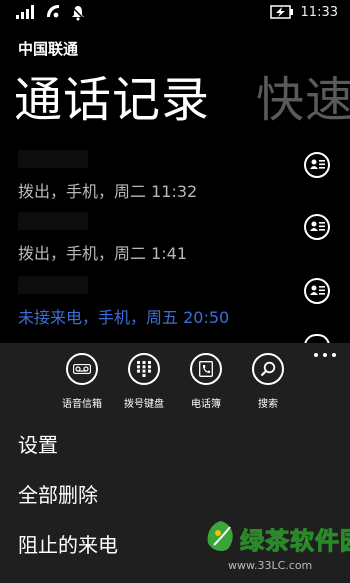 The height and width of the screenshot is (583, 350). I want to click on carrier-title: 中国联通, so click(48, 49).